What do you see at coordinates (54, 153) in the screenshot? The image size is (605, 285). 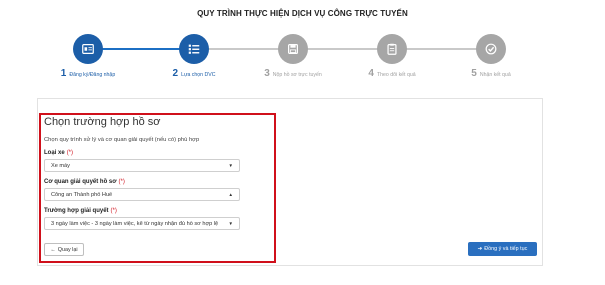 I see `vehicle-type-label-text: Loại xe` at bounding box center [54, 153].